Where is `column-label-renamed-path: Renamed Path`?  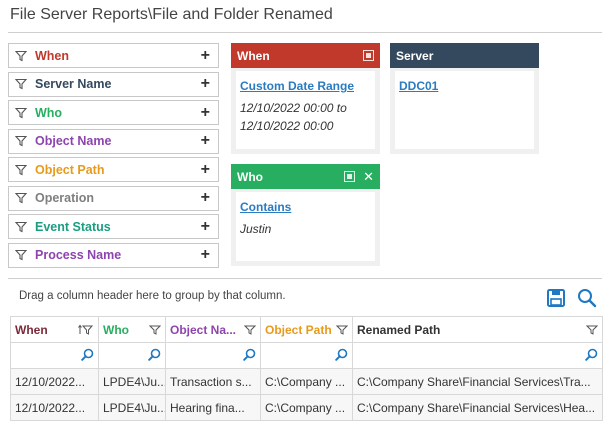
column-label-renamed-path: Renamed Path is located at coordinates (399, 329).